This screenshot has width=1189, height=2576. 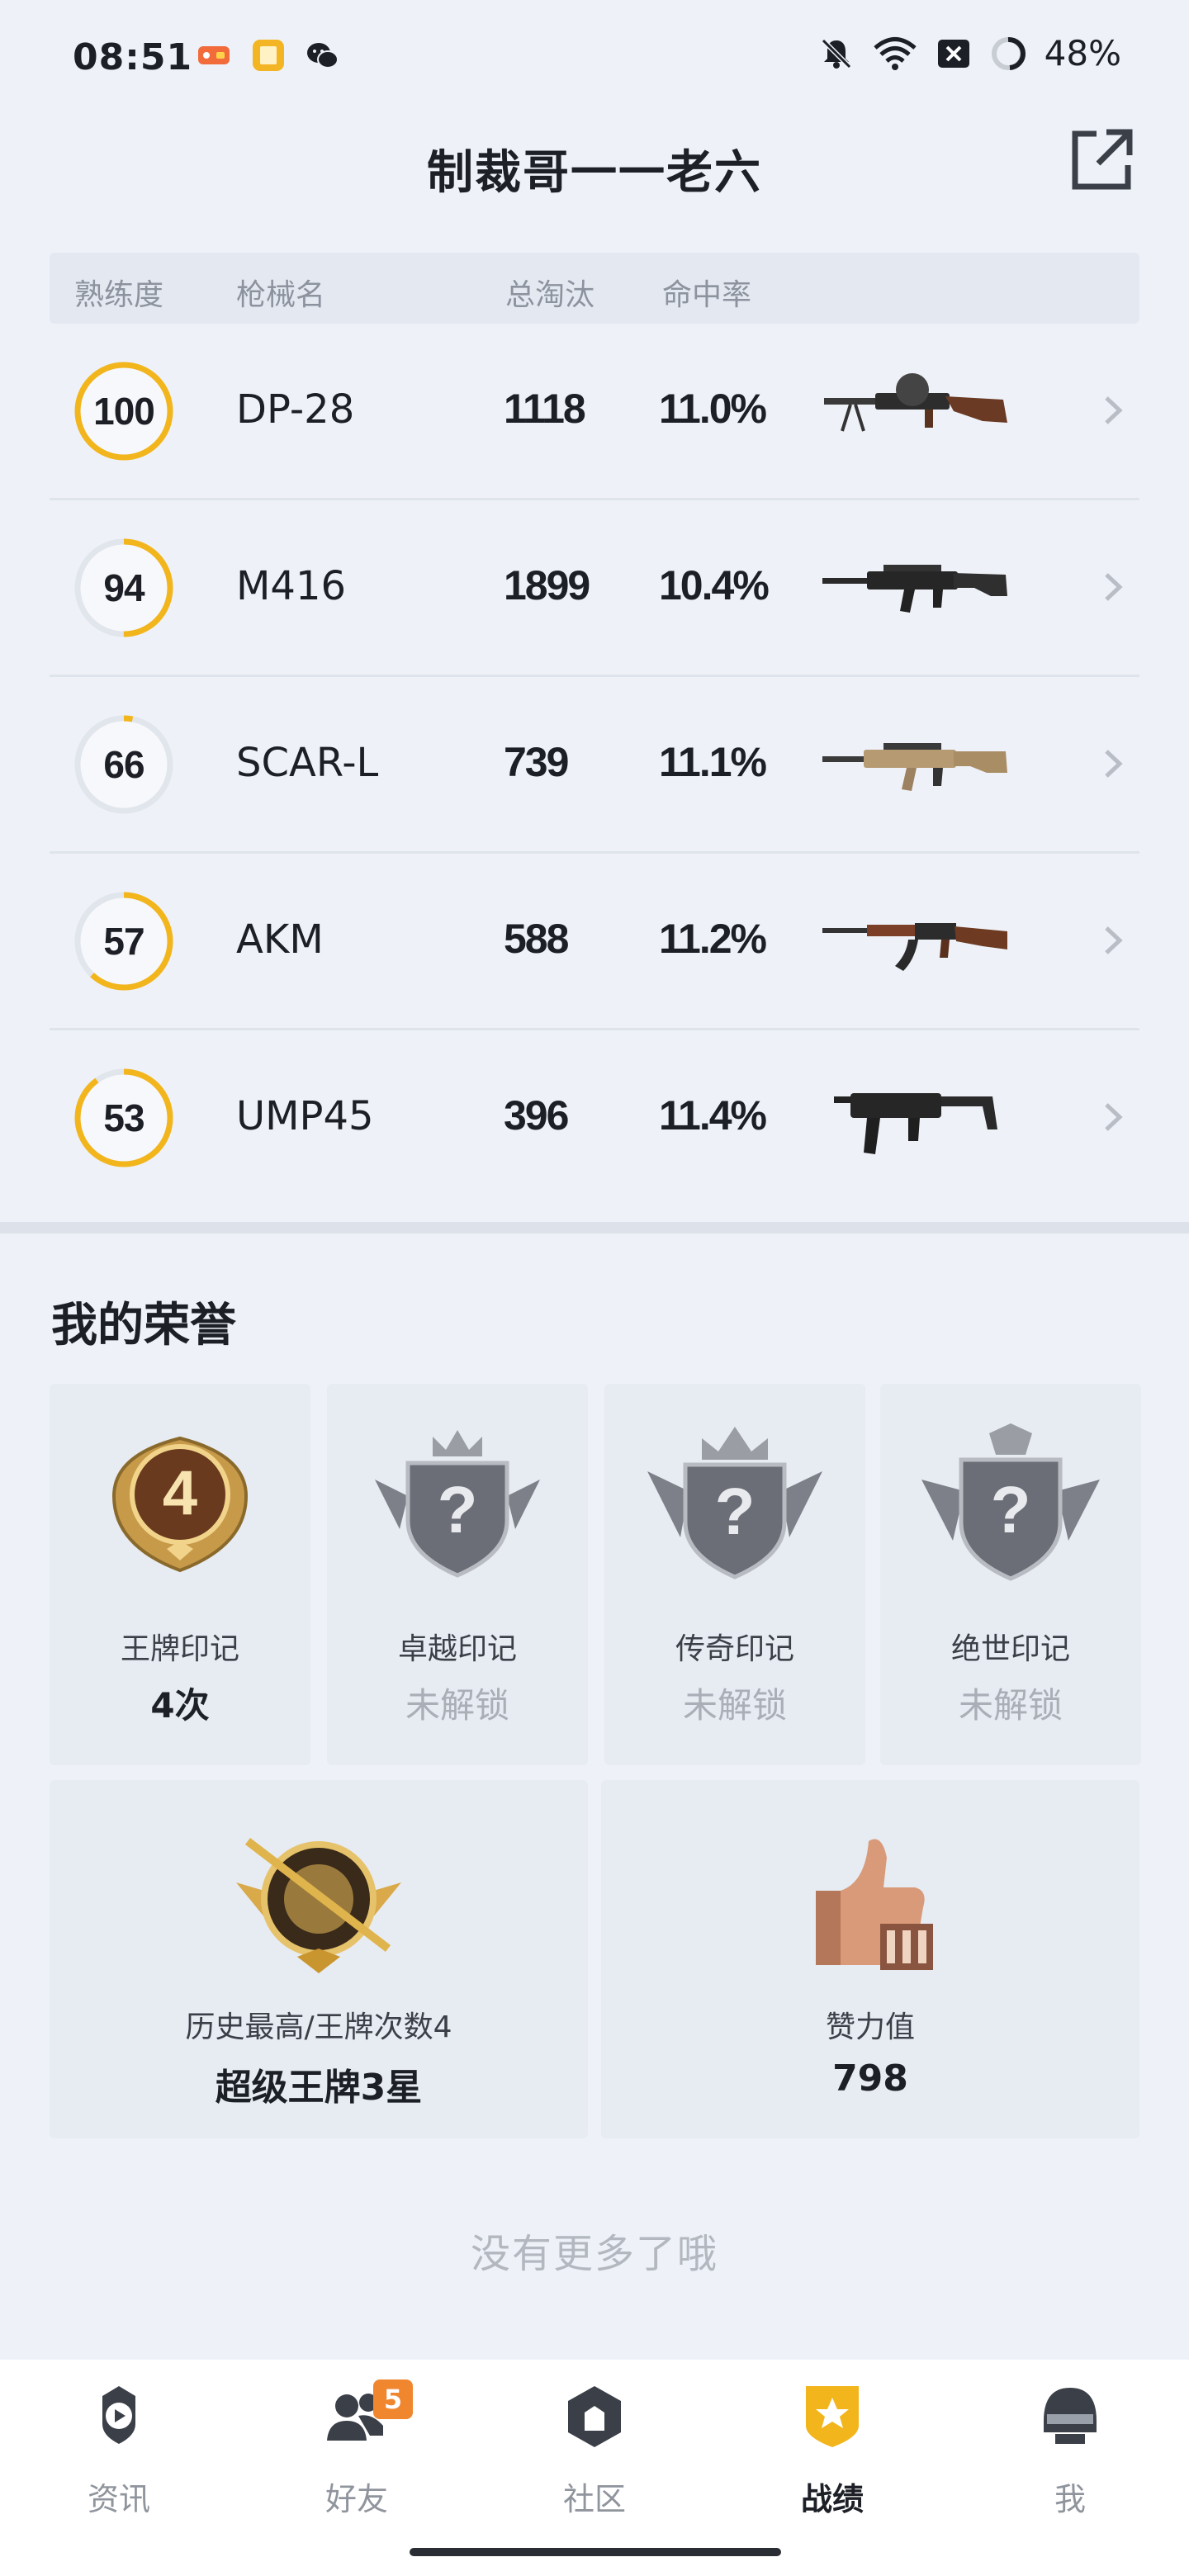 I want to click on gun-name: DP-28, so click(x=295, y=409).